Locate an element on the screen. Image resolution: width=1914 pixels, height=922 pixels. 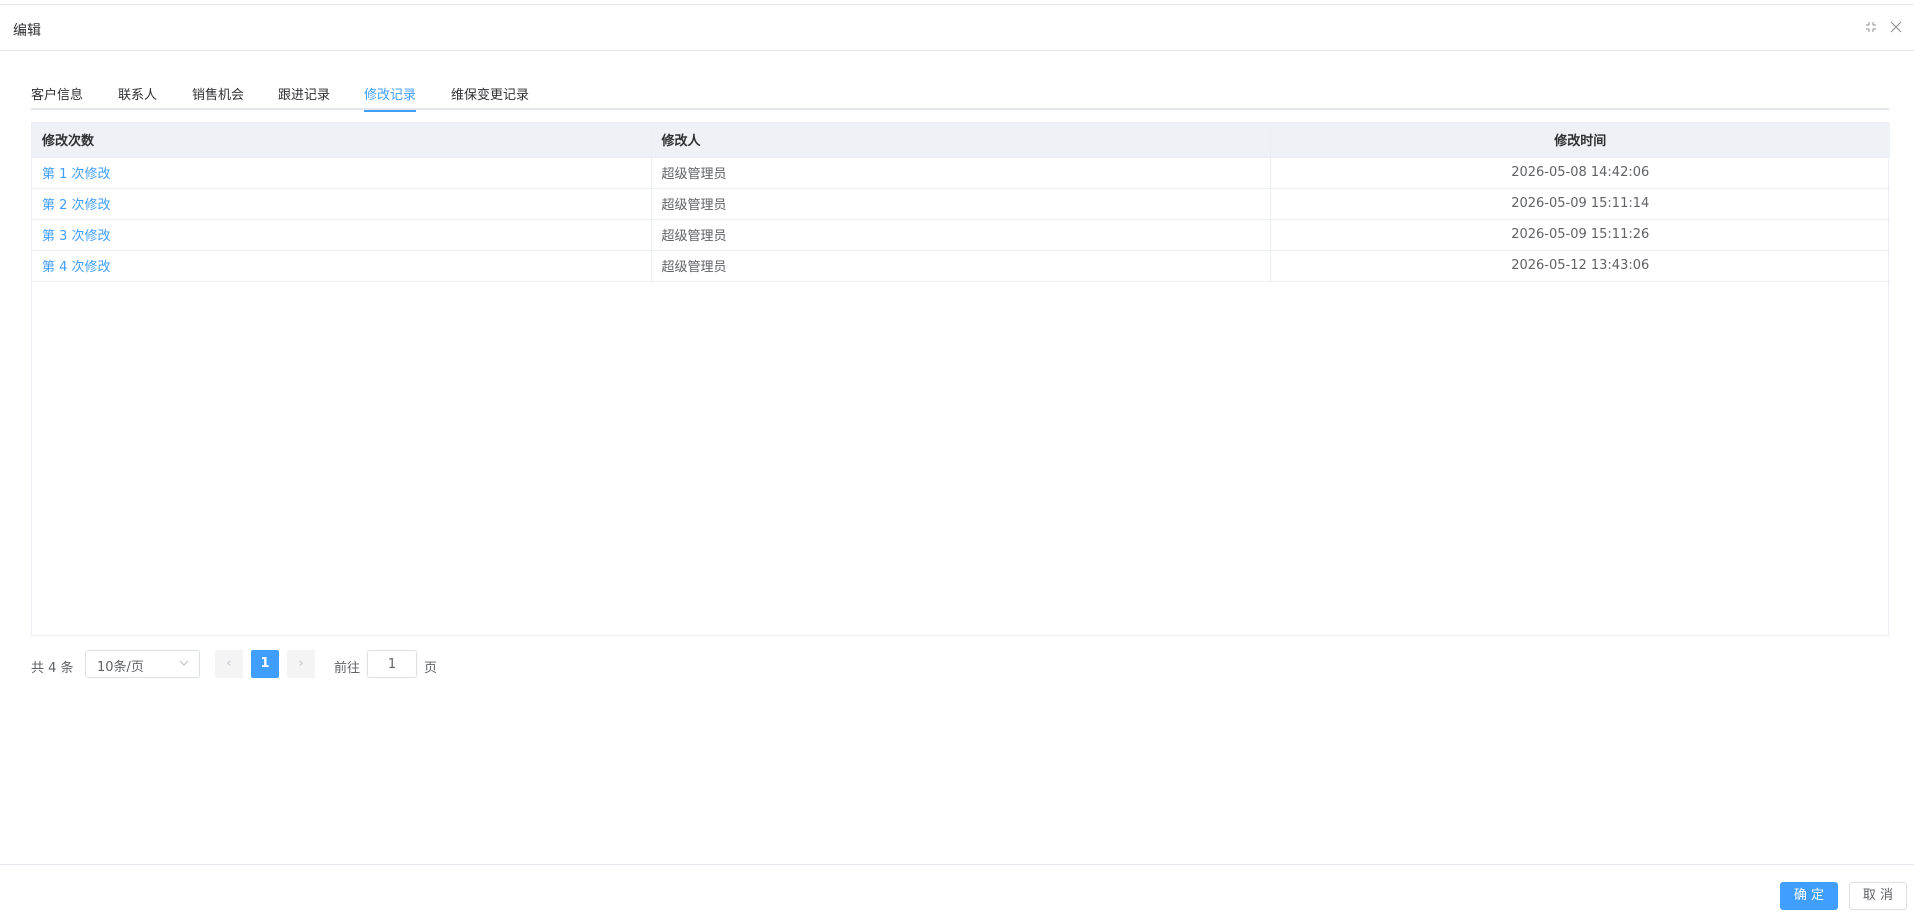
chevron-down-icon is located at coordinates (184, 664).